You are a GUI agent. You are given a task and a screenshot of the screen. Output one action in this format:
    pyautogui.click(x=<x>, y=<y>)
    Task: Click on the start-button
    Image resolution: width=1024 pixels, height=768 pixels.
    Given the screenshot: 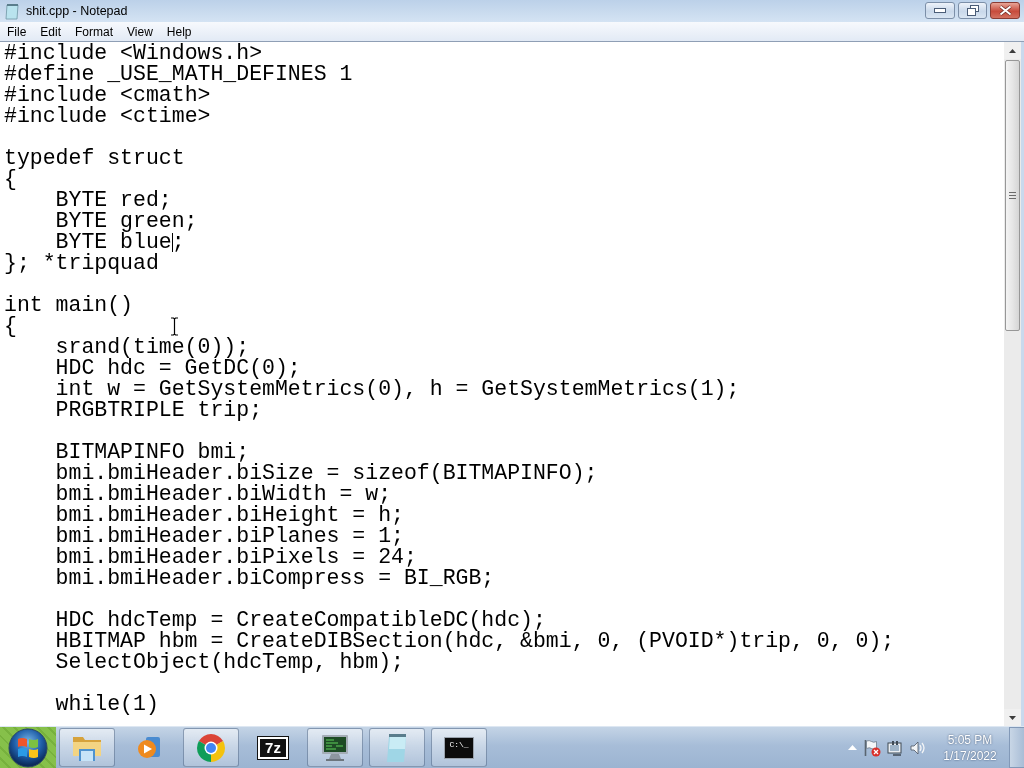 What is the action you would take?
    pyautogui.click(x=28, y=747)
    